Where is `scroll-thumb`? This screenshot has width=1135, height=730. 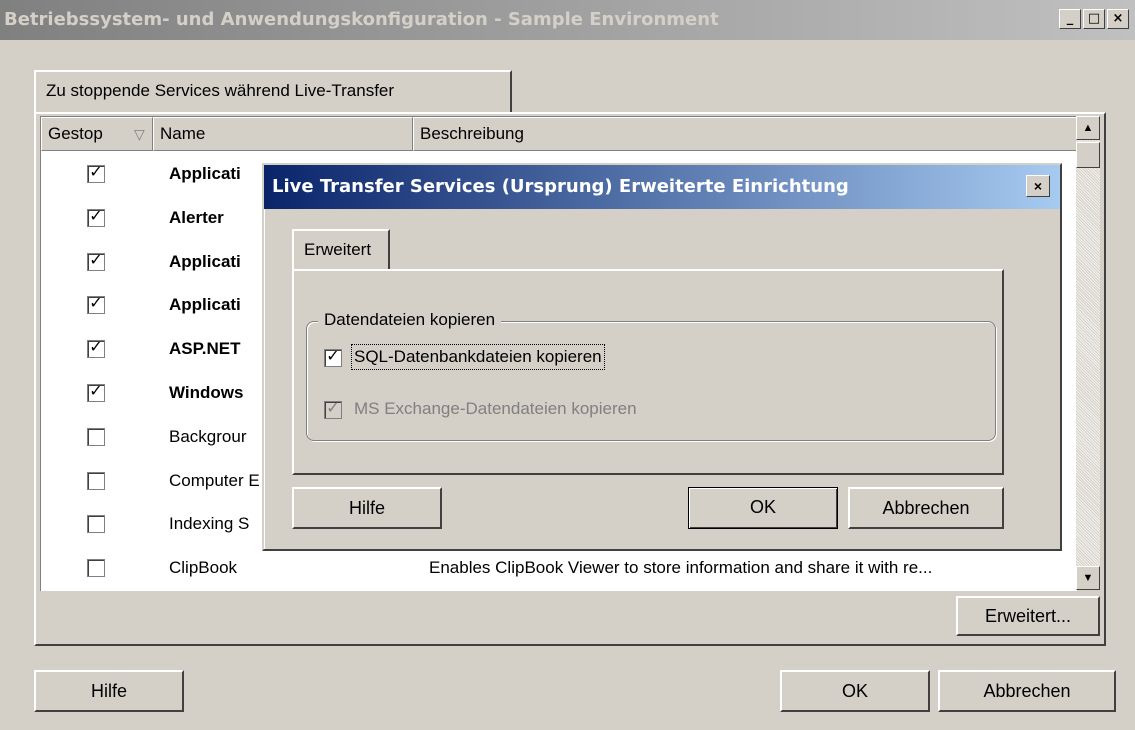 scroll-thumb is located at coordinates (1088, 155).